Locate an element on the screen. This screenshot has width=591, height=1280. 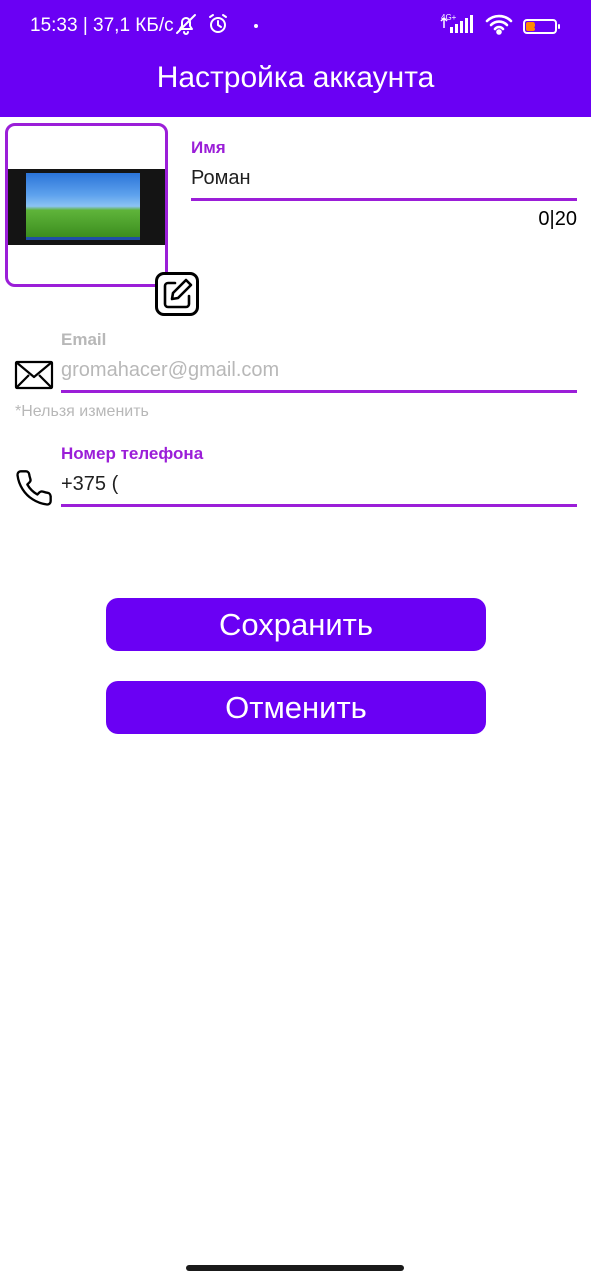
email-label: Email is located at coordinates (84, 339).